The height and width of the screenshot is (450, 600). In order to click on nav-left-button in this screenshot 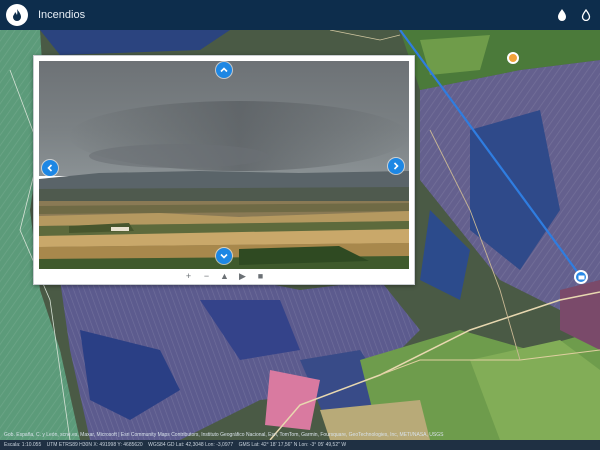, I will do `click(50, 168)`.